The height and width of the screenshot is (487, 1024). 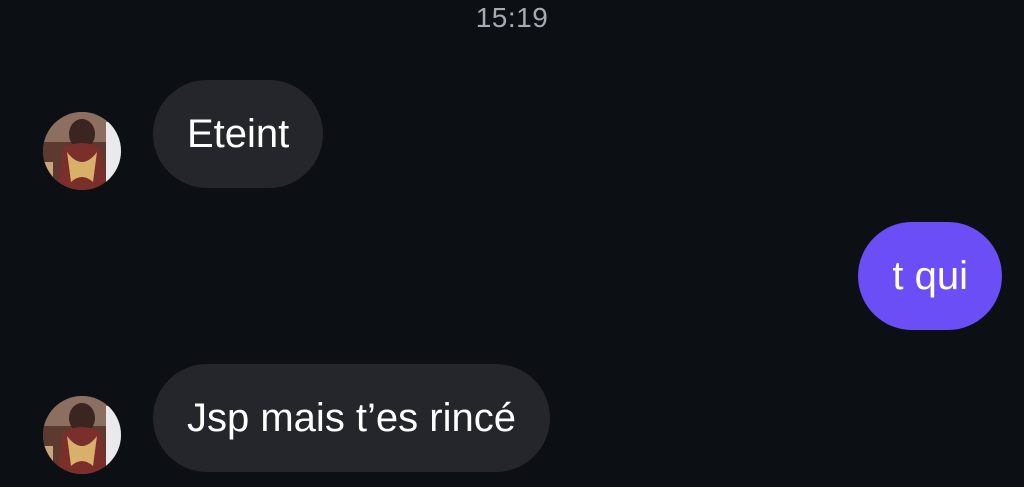 I want to click on incoming-message-bubble: Jsp mais t’es rincé, so click(x=351, y=418).